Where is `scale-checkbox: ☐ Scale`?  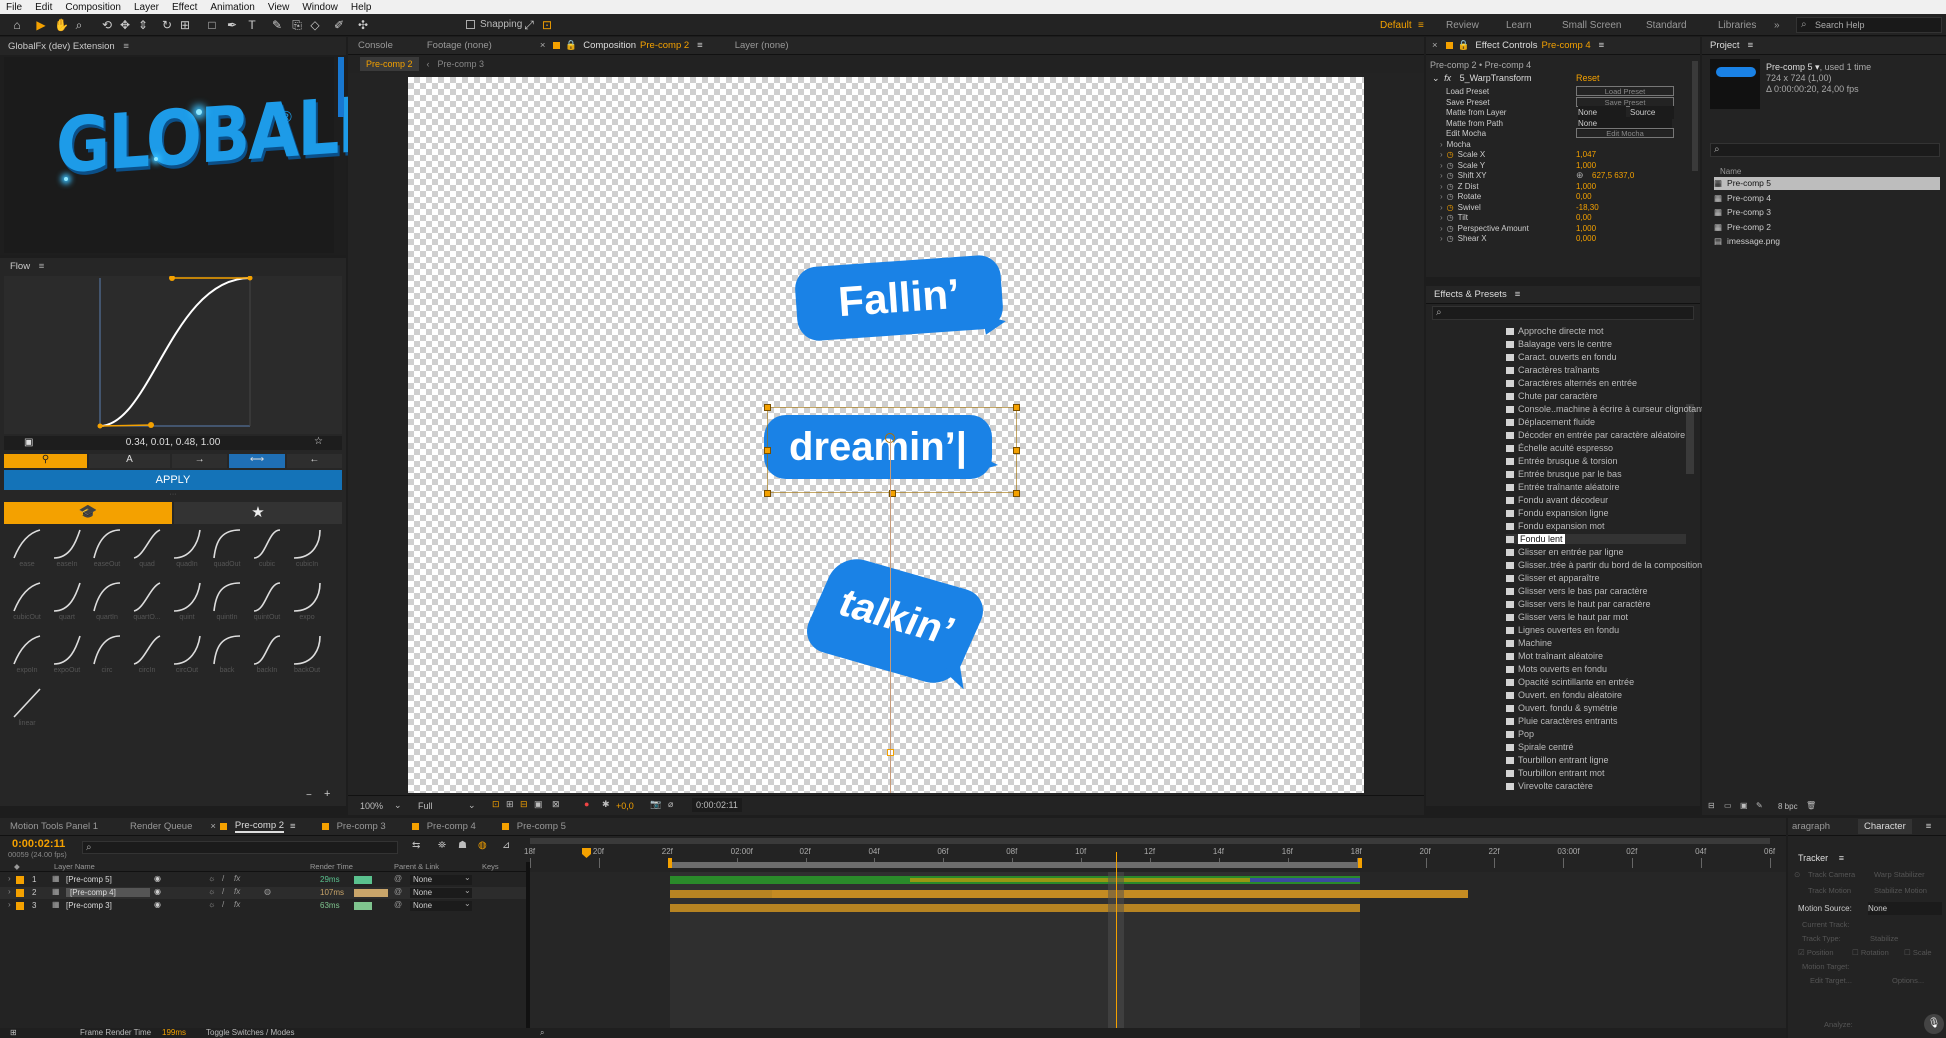 scale-checkbox: ☐ Scale is located at coordinates (1918, 952).